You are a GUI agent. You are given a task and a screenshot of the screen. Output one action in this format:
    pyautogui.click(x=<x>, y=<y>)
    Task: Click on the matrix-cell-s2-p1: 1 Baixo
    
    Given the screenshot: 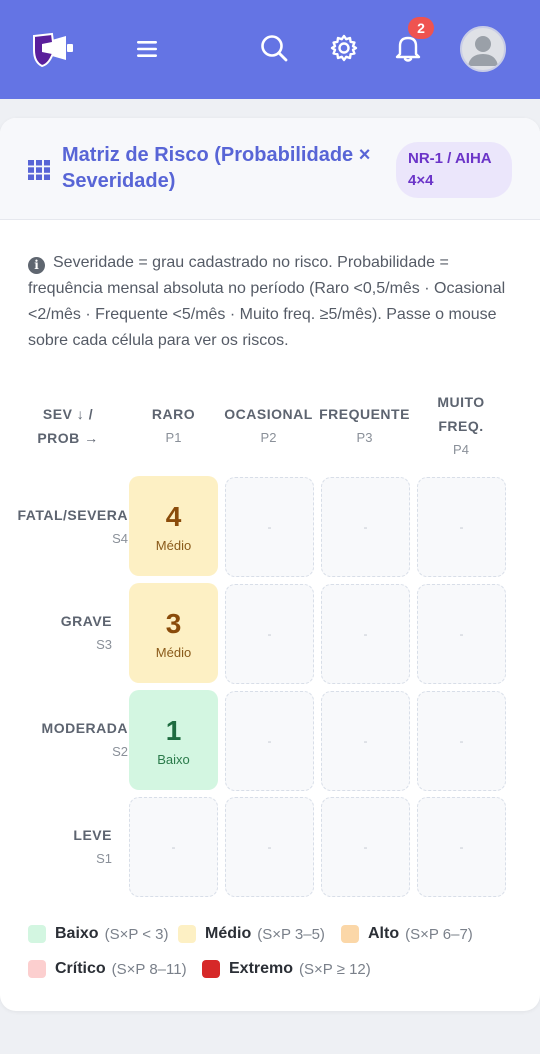 What is the action you would take?
    pyautogui.click(x=173, y=740)
    